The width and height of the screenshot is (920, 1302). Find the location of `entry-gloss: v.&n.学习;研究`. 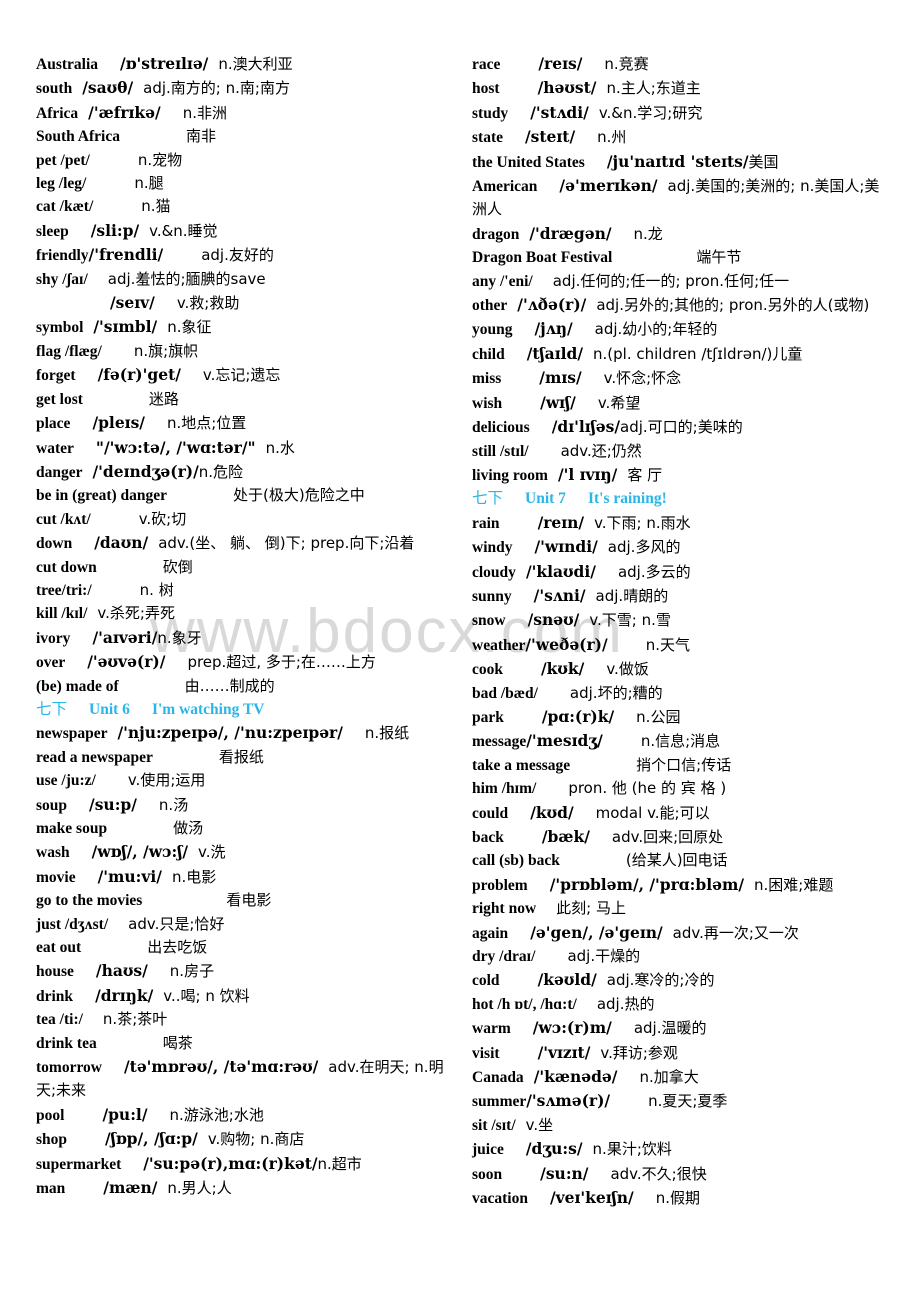

entry-gloss: v.&n.学习;研究 is located at coordinates (650, 112).